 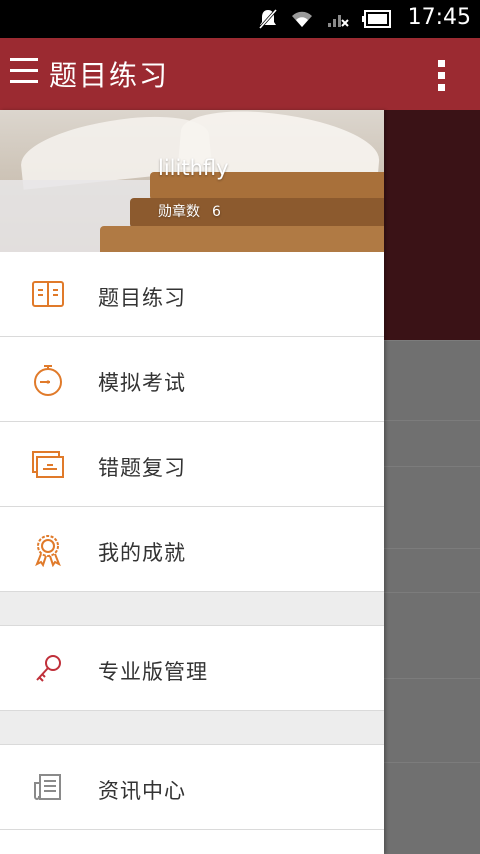 I want to click on notifications-muted-icon, so click(x=268, y=19).